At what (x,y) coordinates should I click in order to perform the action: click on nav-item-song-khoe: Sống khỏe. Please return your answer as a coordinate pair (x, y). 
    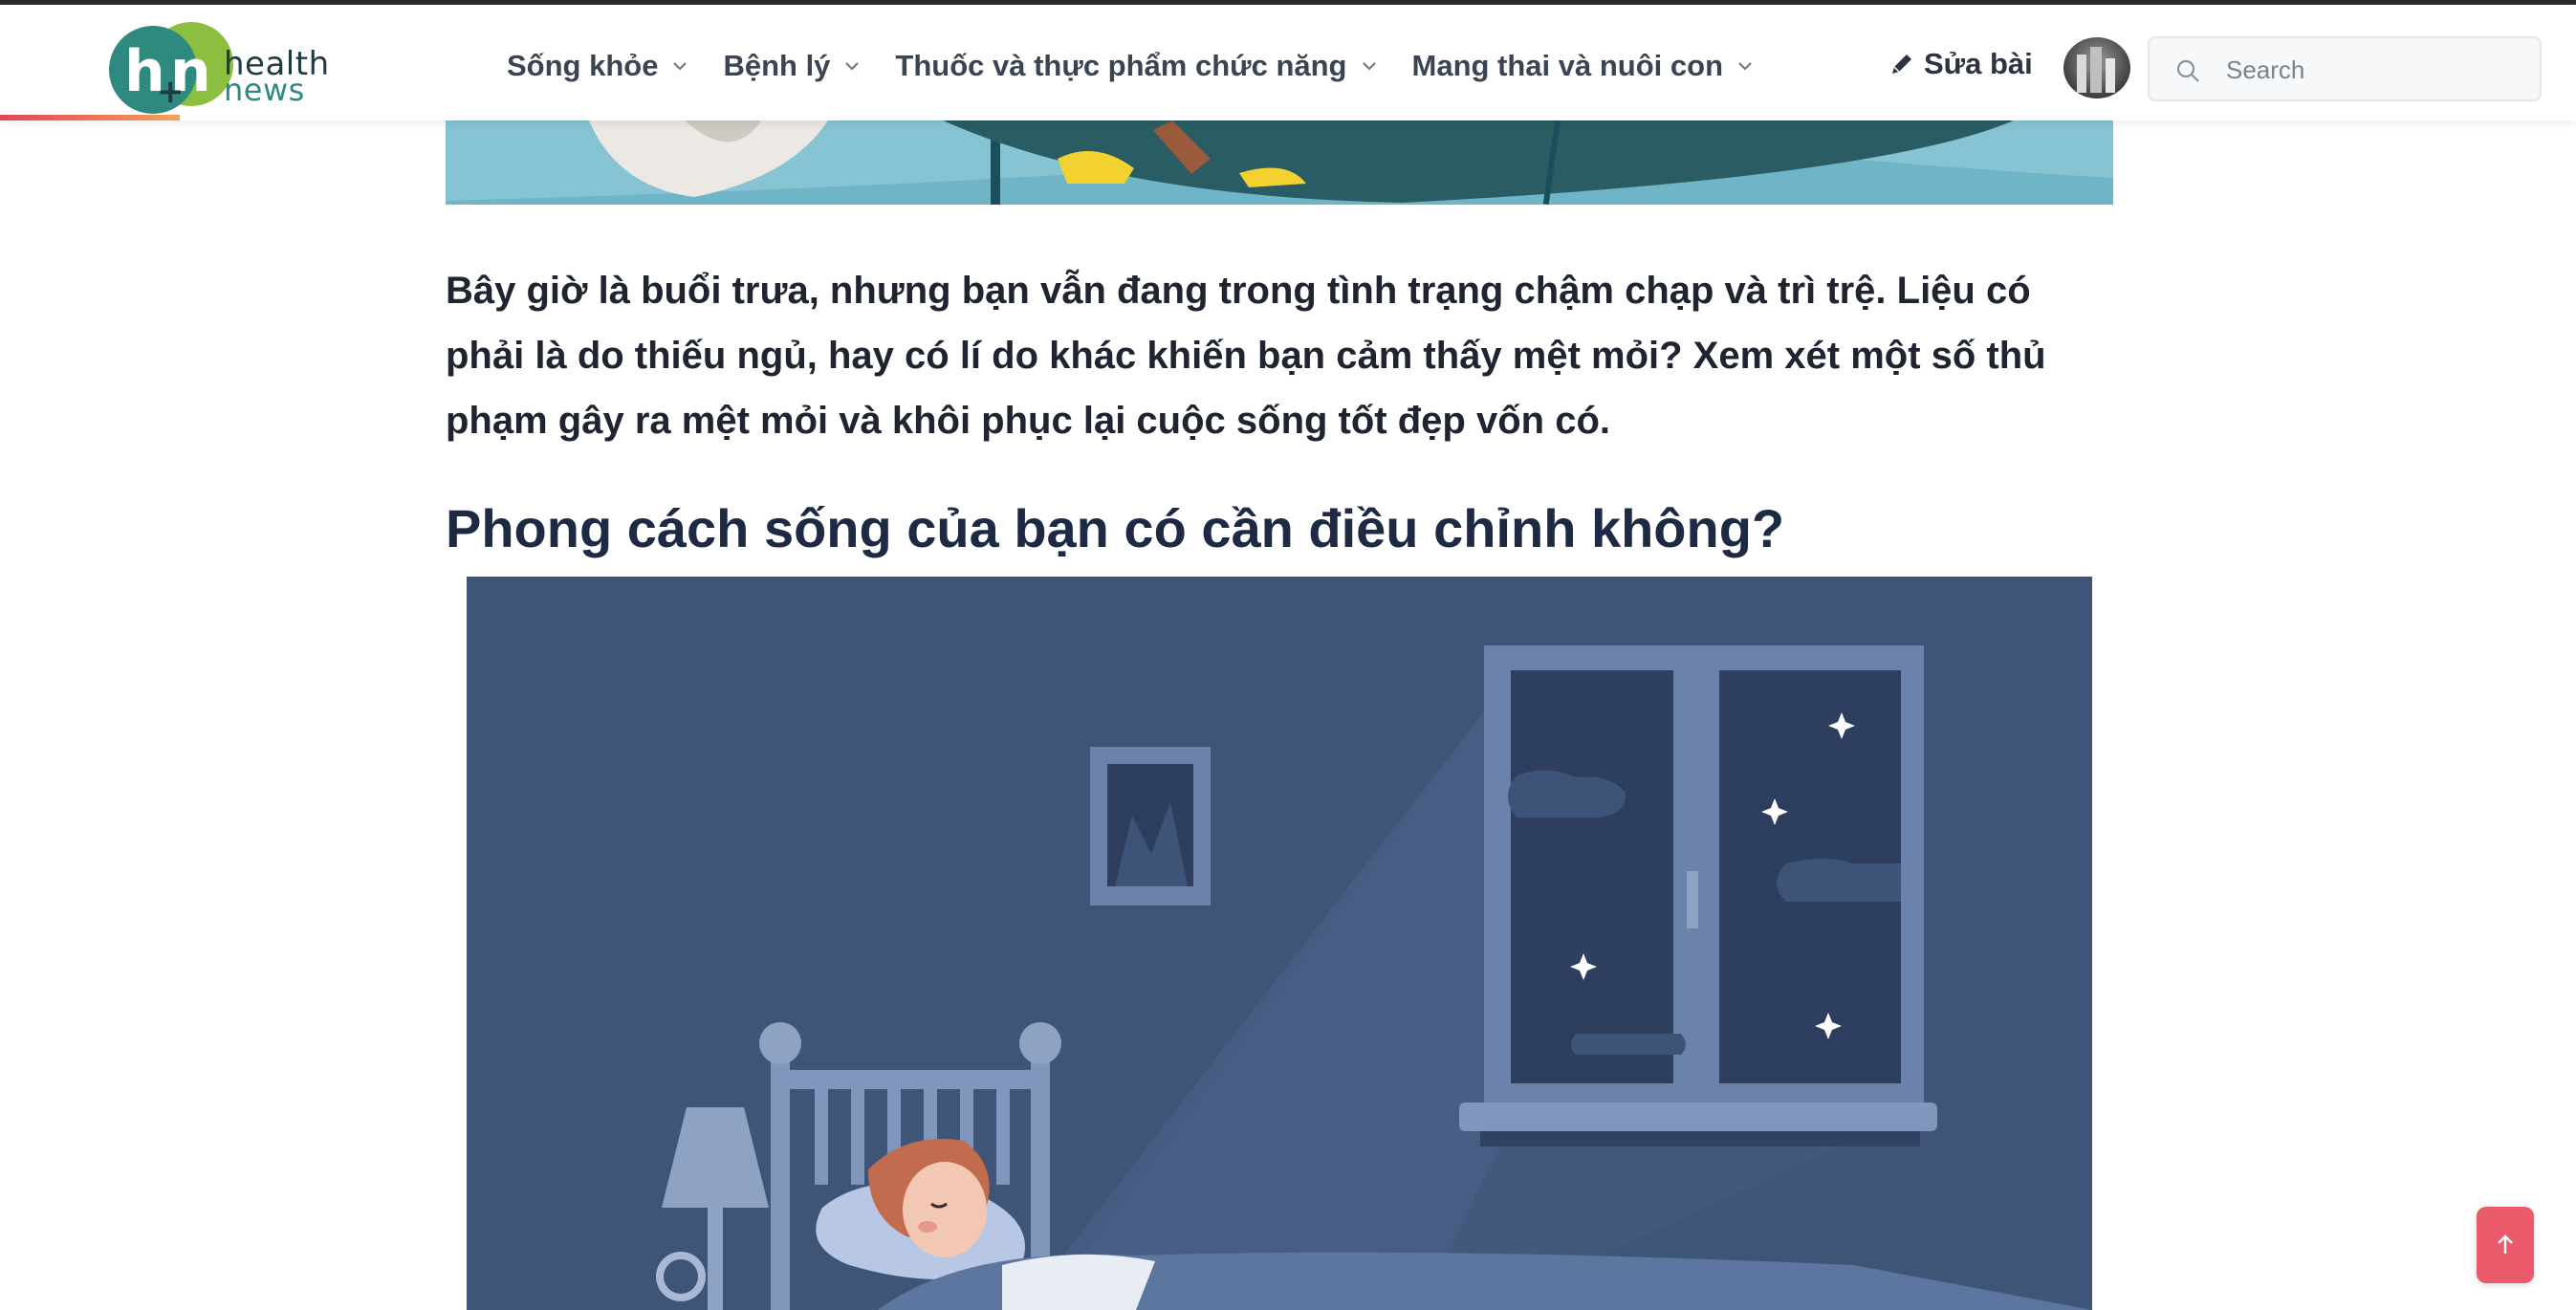
    Looking at the image, I should click on (597, 66).